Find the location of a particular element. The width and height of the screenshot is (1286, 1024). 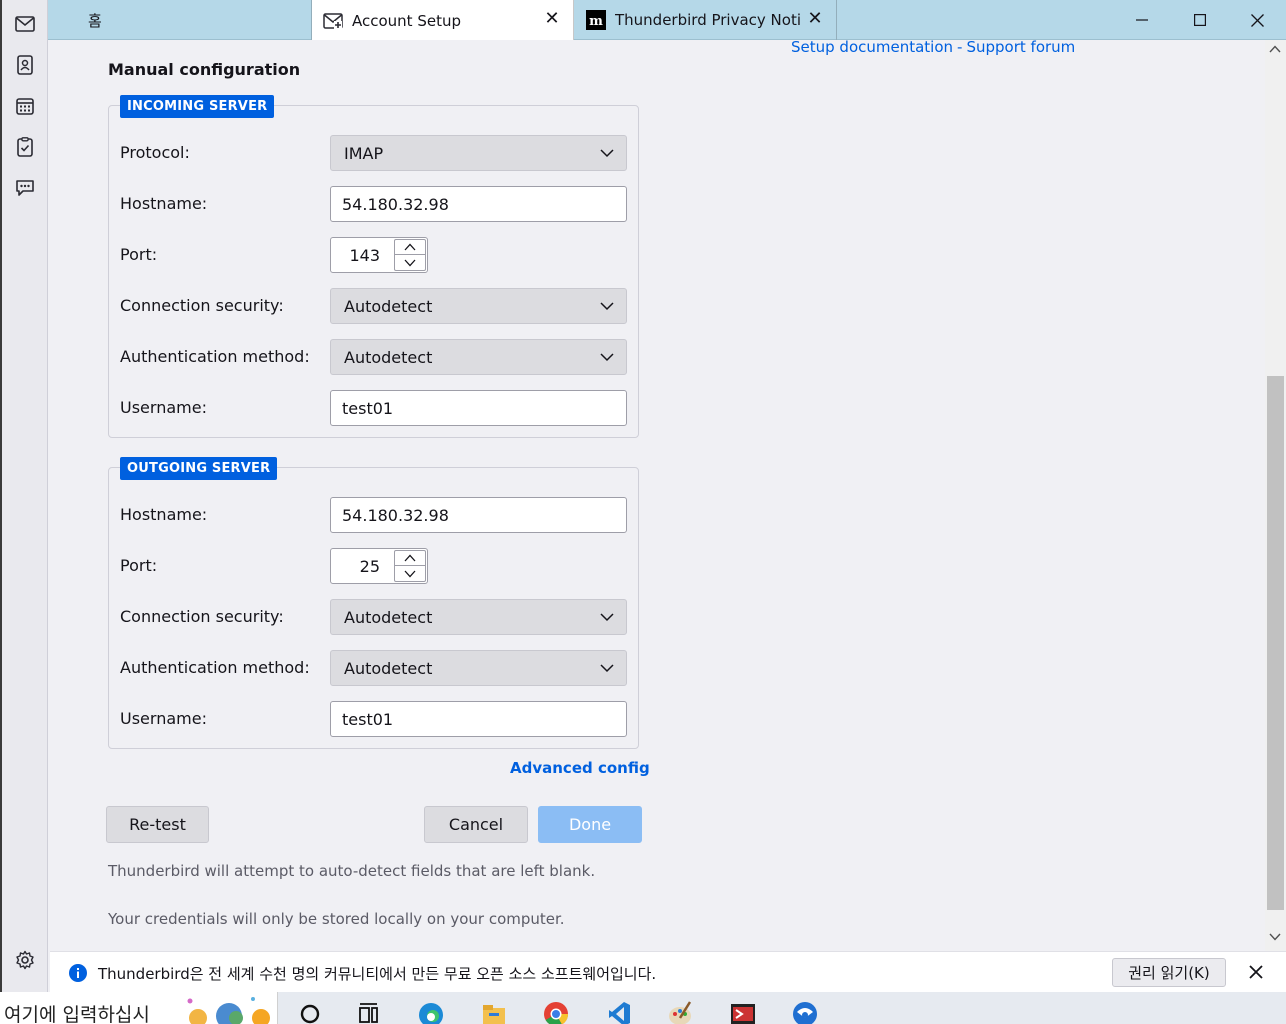

tab-privacy-notice-label: Thunderbird Privacy Notice is located at coordinates (708, 20).